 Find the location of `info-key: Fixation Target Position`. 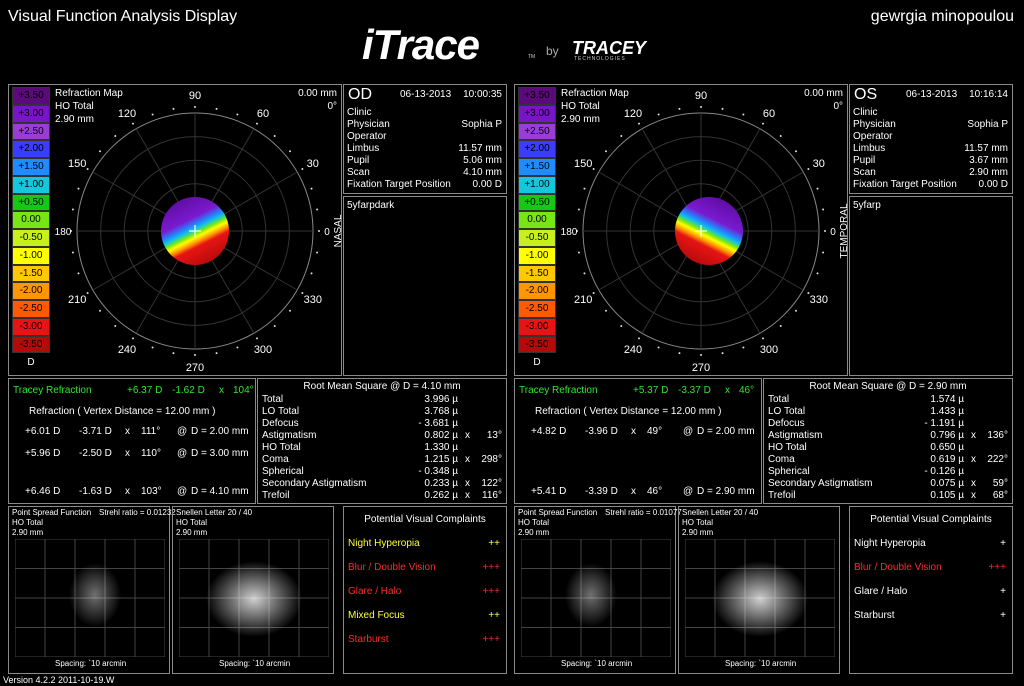

info-key: Fixation Target Position is located at coordinates (905, 184).